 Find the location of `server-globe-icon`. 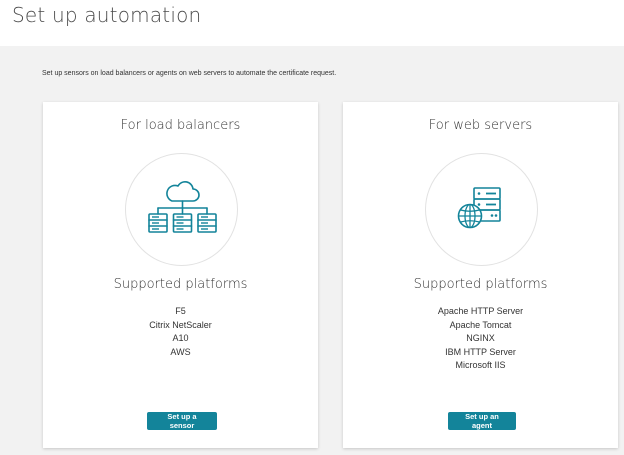

server-globe-icon is located at coordinates (479, 208).